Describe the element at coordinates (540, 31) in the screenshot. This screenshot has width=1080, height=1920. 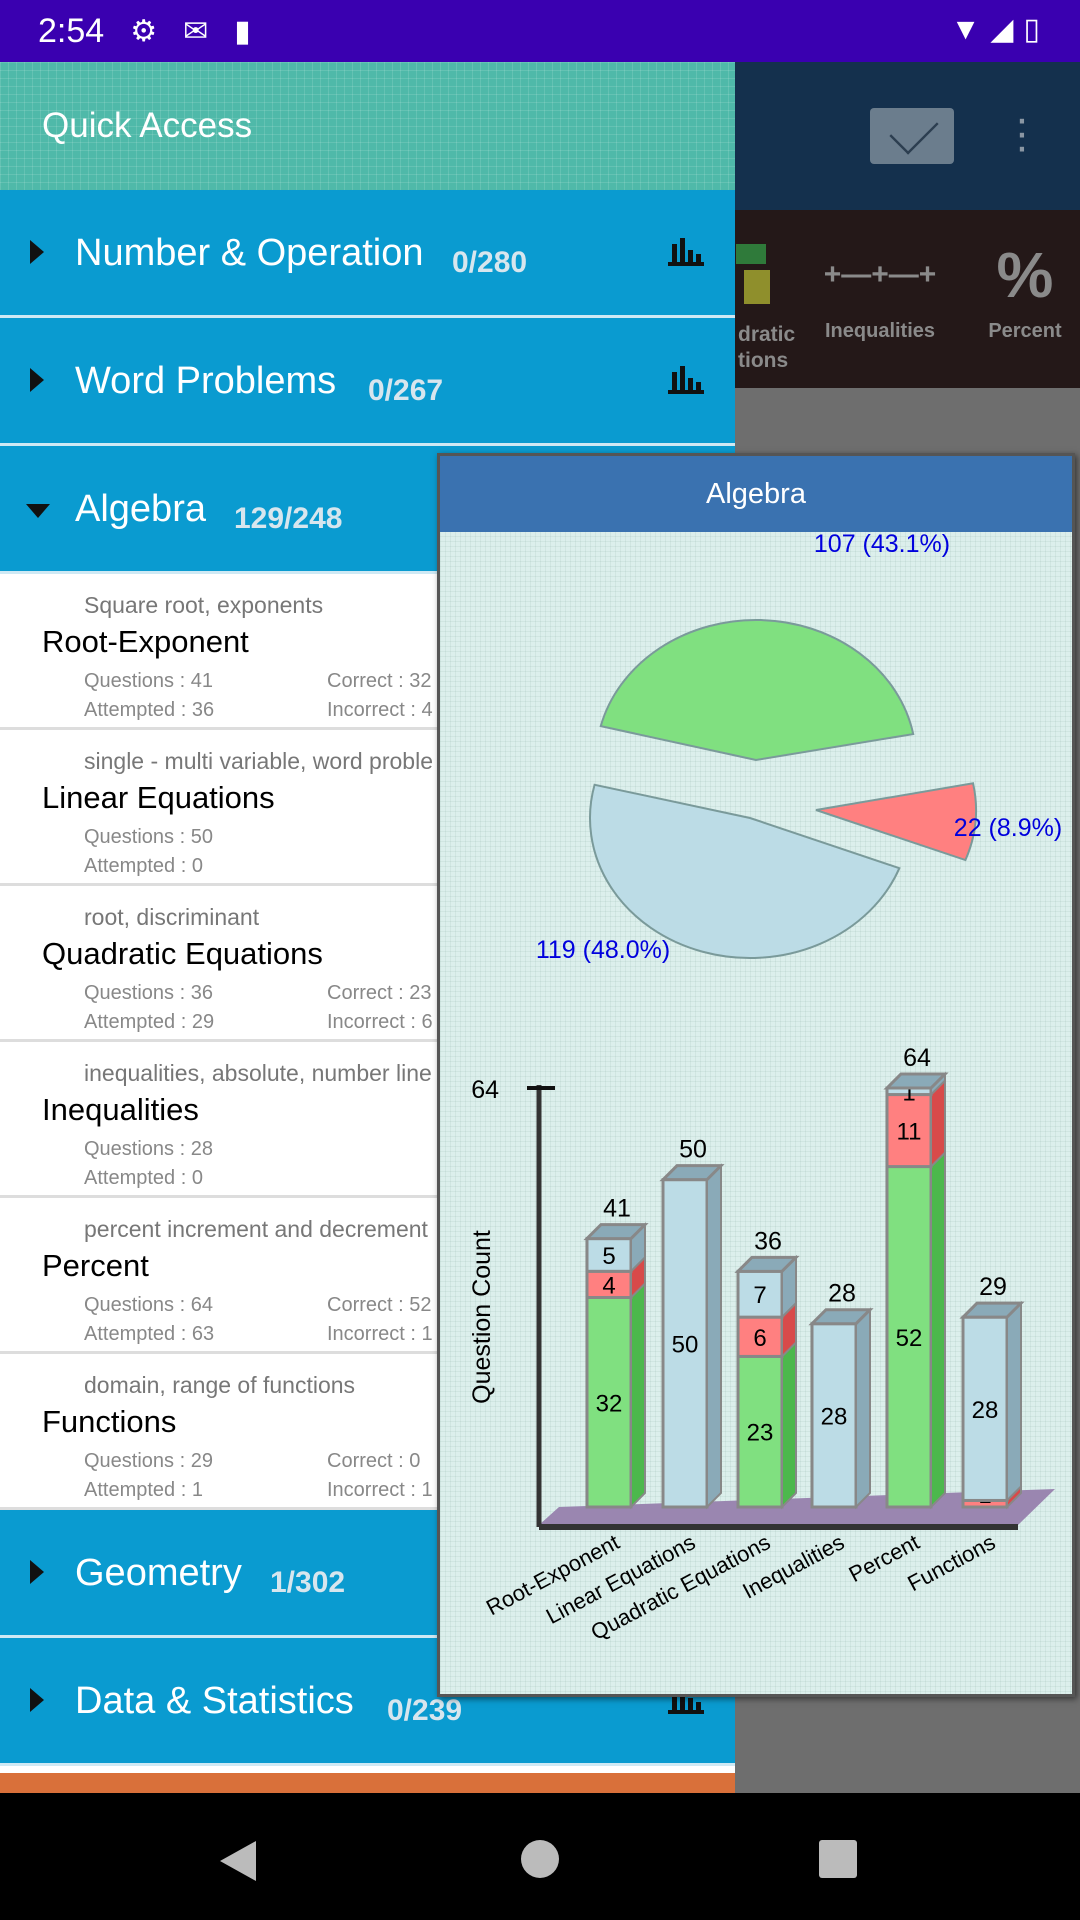
I see `status-bar: 2:54 ⚙ ✉ ▮ ▼◢▯` at that location.